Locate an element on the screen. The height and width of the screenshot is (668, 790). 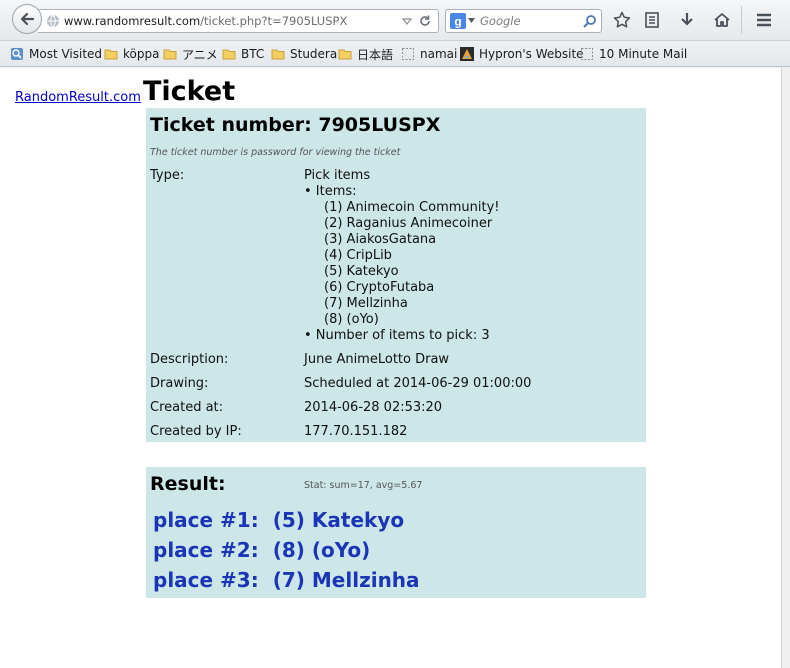
search-icon is located at coordinates (590, 21).